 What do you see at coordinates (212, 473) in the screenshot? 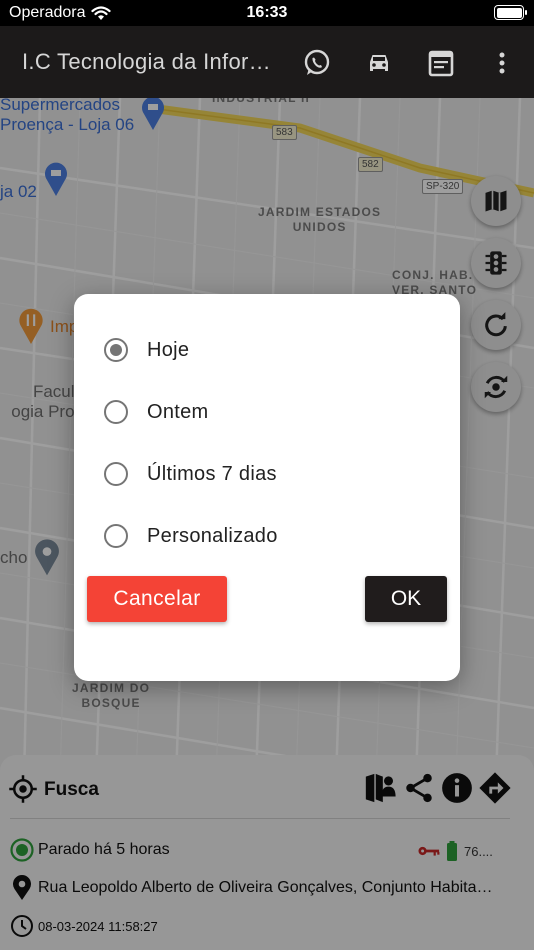
I see `option-label: Últimos 7 dias` at bounding box center [212, 473].